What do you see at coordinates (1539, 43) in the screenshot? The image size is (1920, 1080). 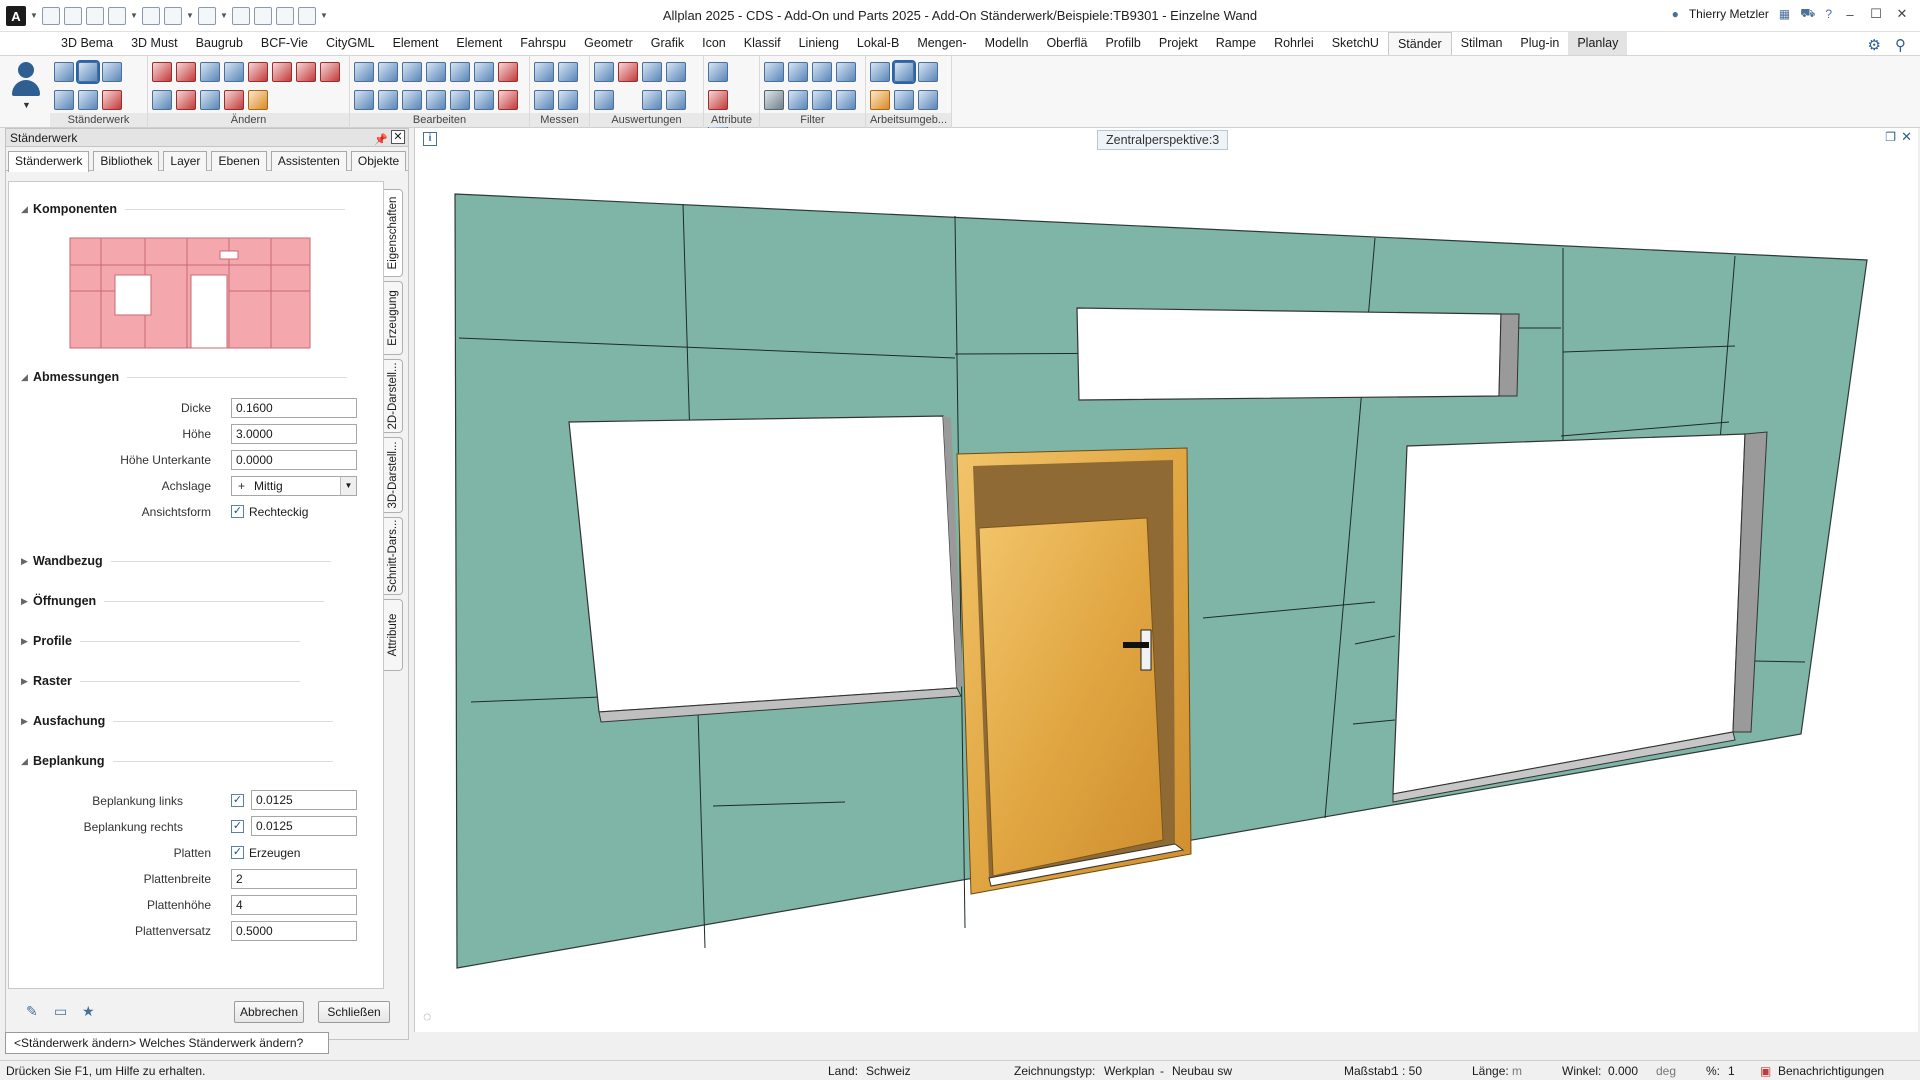 I see `tab-plug-in: Plug-in` at bounding box center [1539, 43].